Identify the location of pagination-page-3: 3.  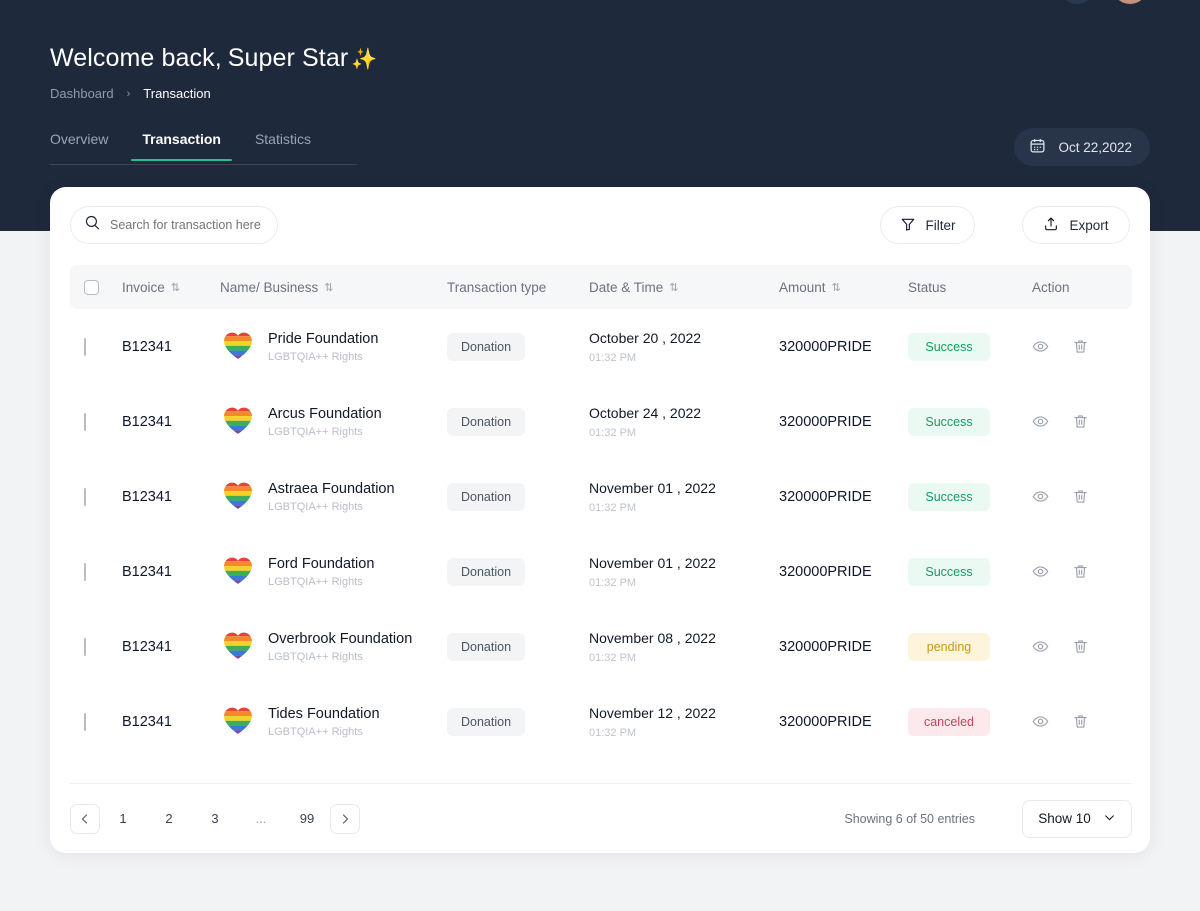
(215, 819).